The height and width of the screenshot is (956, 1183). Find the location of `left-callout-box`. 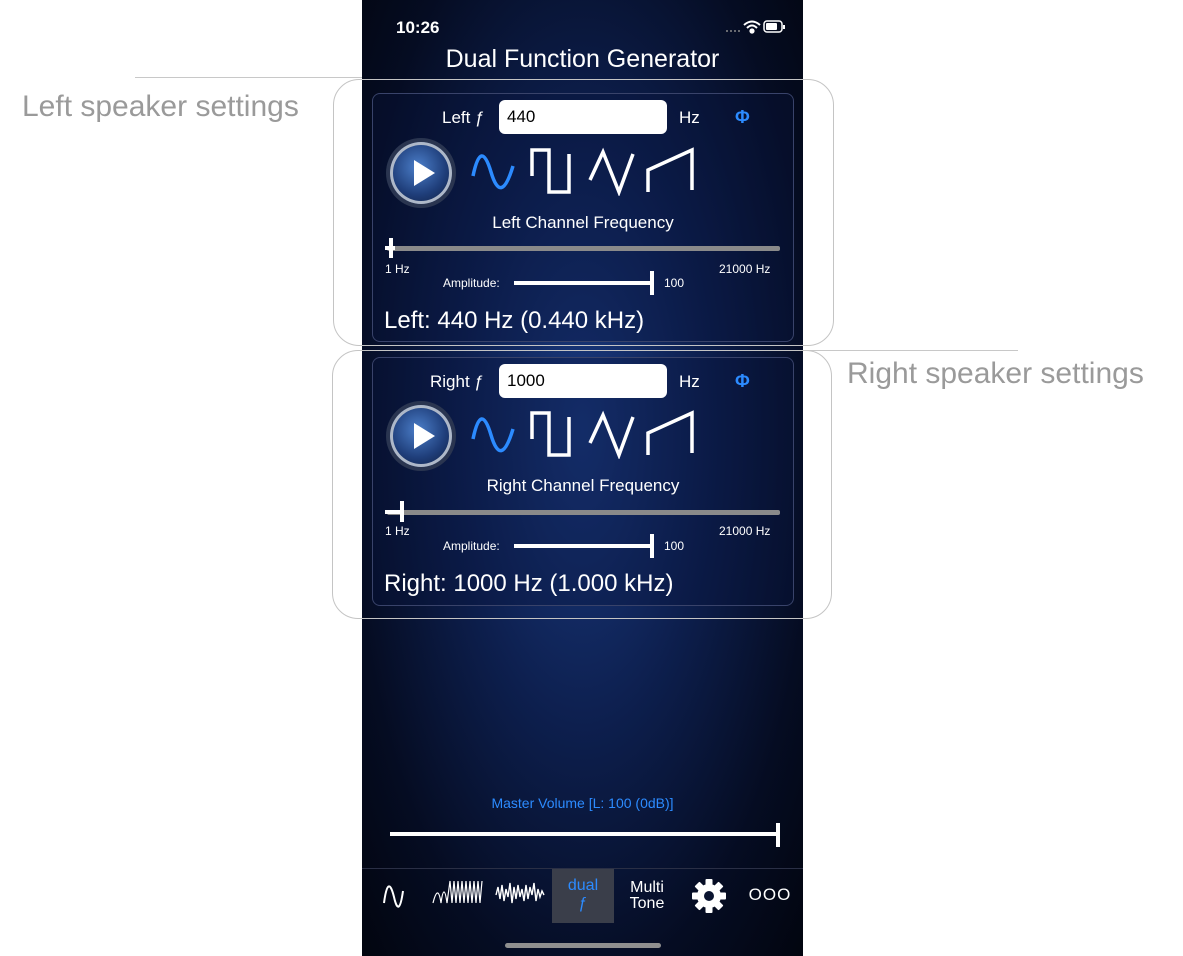

left-callout-box is located at coordinates (583, 212).